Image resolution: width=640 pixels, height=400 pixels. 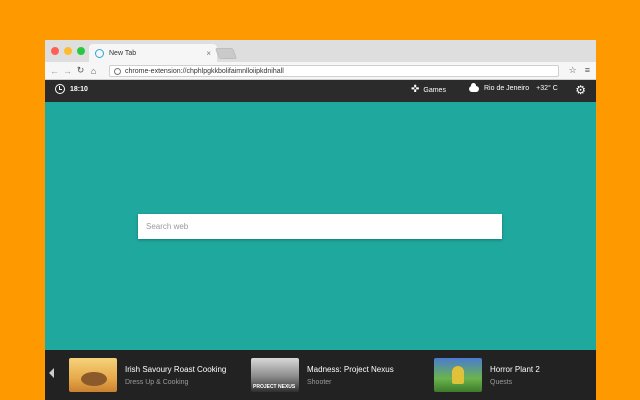 I want to click on game-card: Madness: Project Nexus Shooter, so click(x=322, y=375).